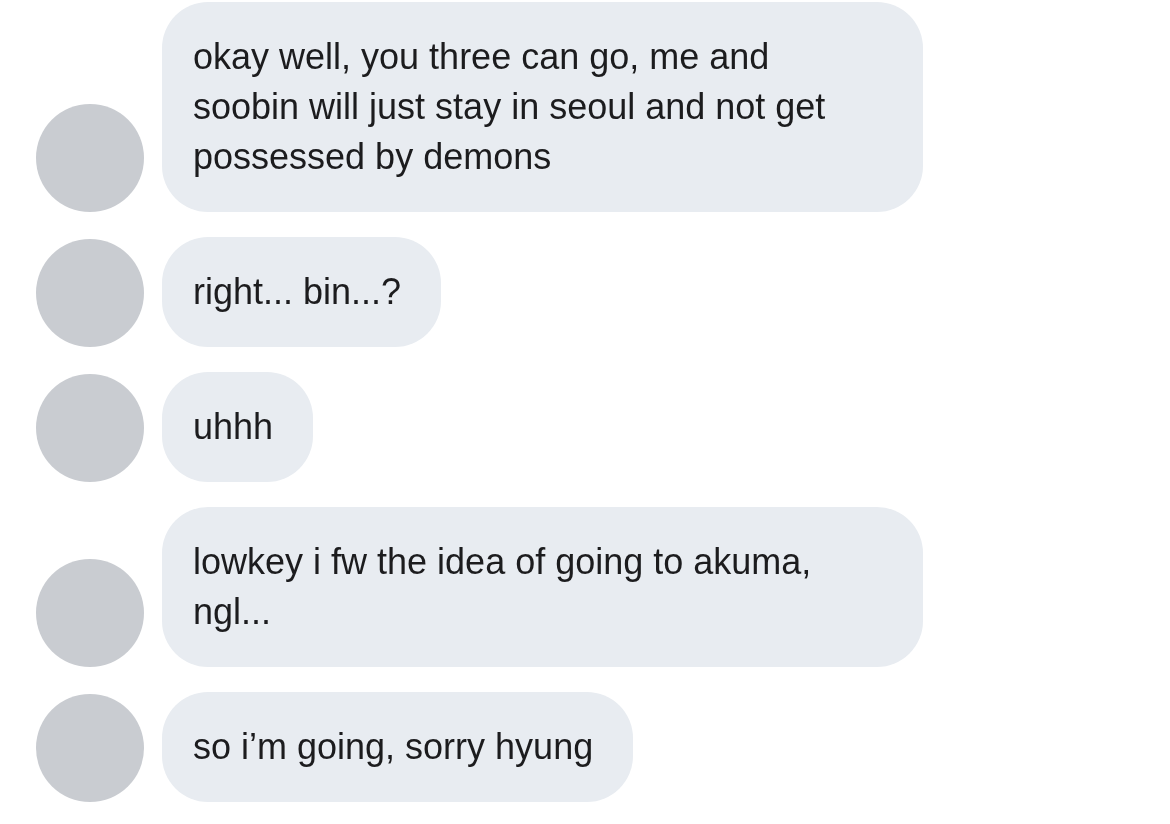  What do you see at coordinates (238, 427) in the screenshot?
I see `message-bubble: uhhh` at bounding box center [238, 427].